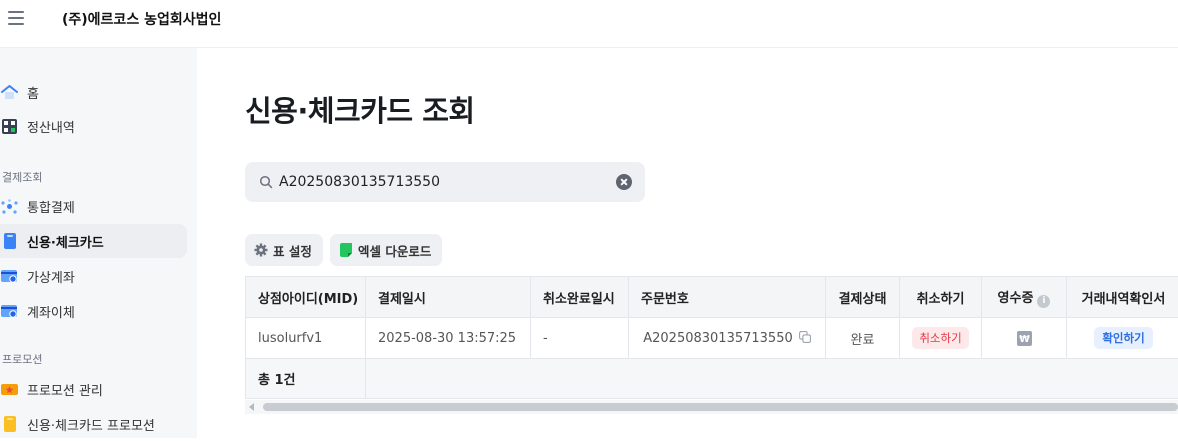 The height and width of the screenshot is (441, 1178). What do you see at coordinates (261, 250) in the screenshot?
I see `gear-icon` at bounding box center [261, 250].